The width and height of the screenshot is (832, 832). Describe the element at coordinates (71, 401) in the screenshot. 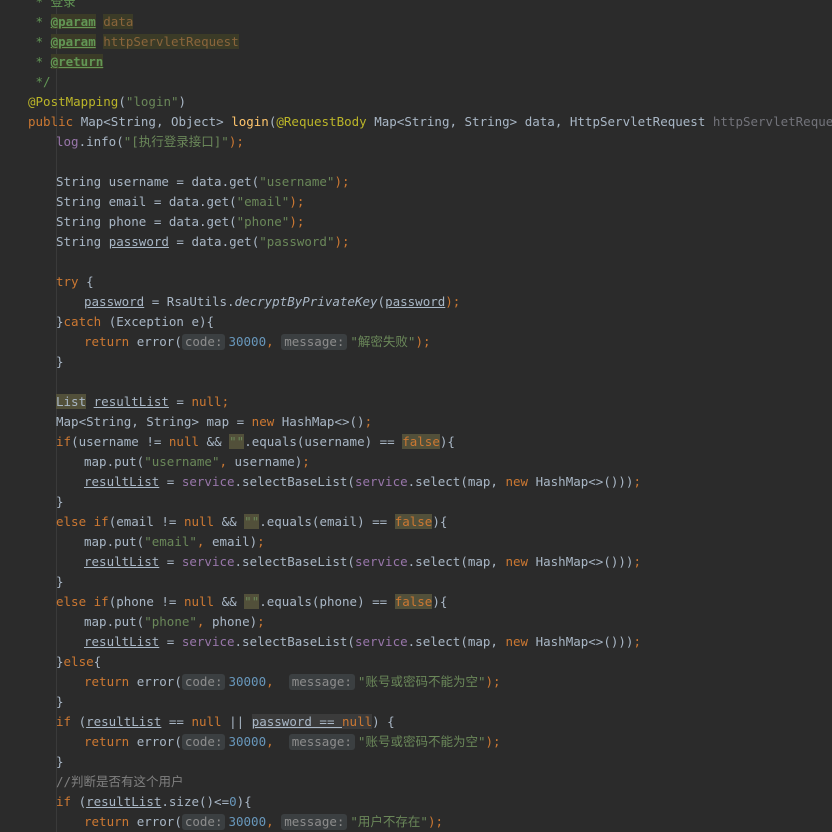

I see `code-token: List` at that location.